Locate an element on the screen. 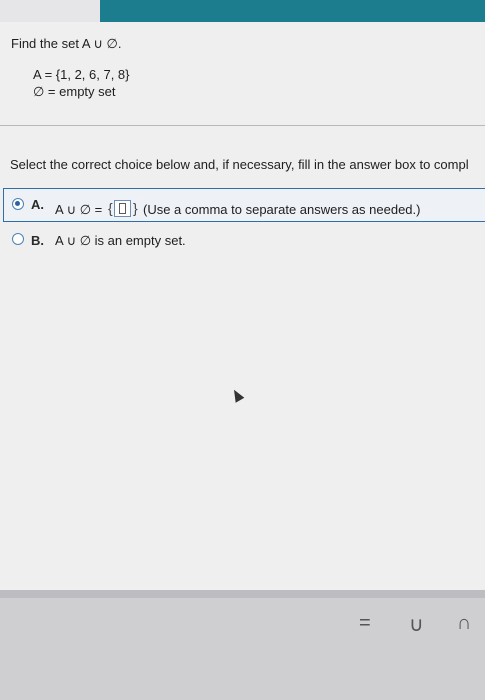 This screenshot has height=700, width=485. top-bar is located at coordinates (242, 11).